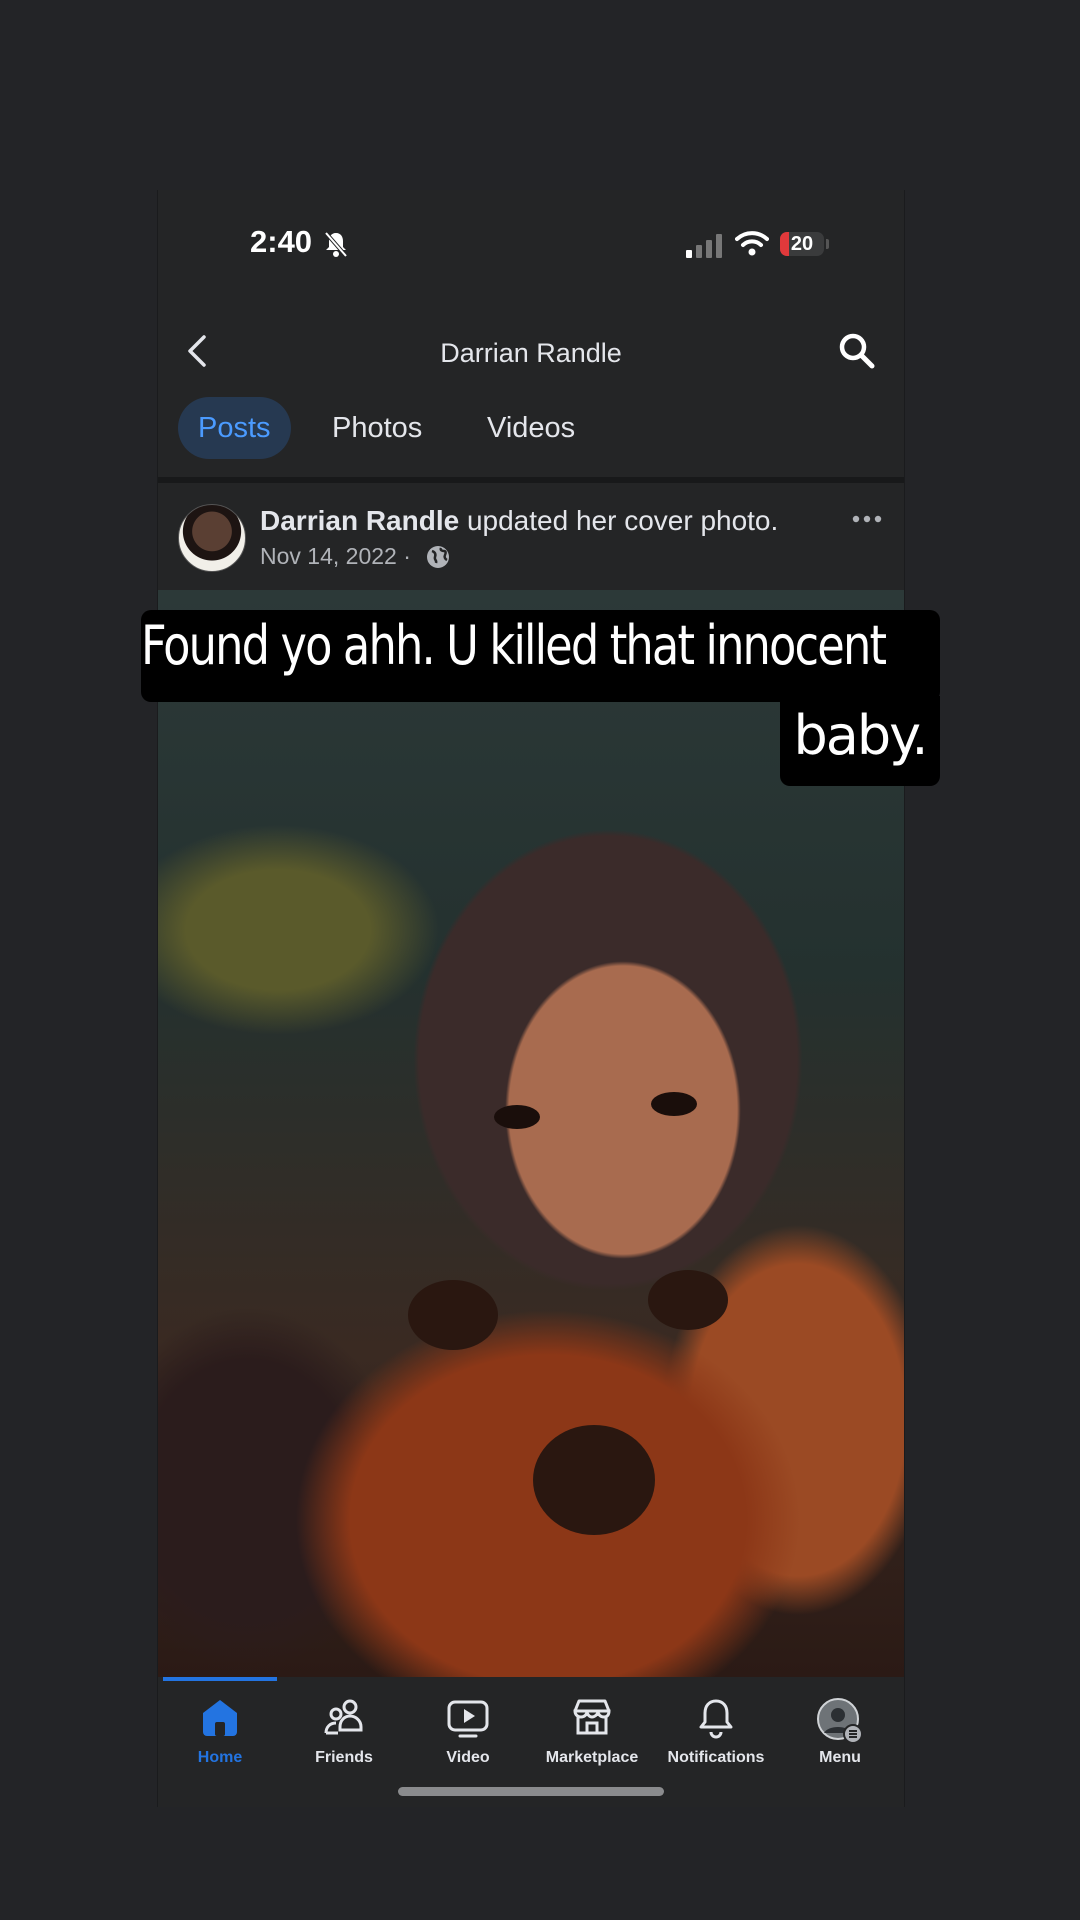 This screenshot has height=1920, width=1080. What do you see at coordinates (468, 1720) in the screenshot?
I see `video-icon` at bounding box center [468, 1720].